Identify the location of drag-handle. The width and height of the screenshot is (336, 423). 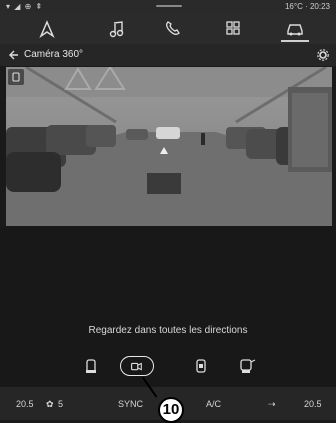
(169, 6).